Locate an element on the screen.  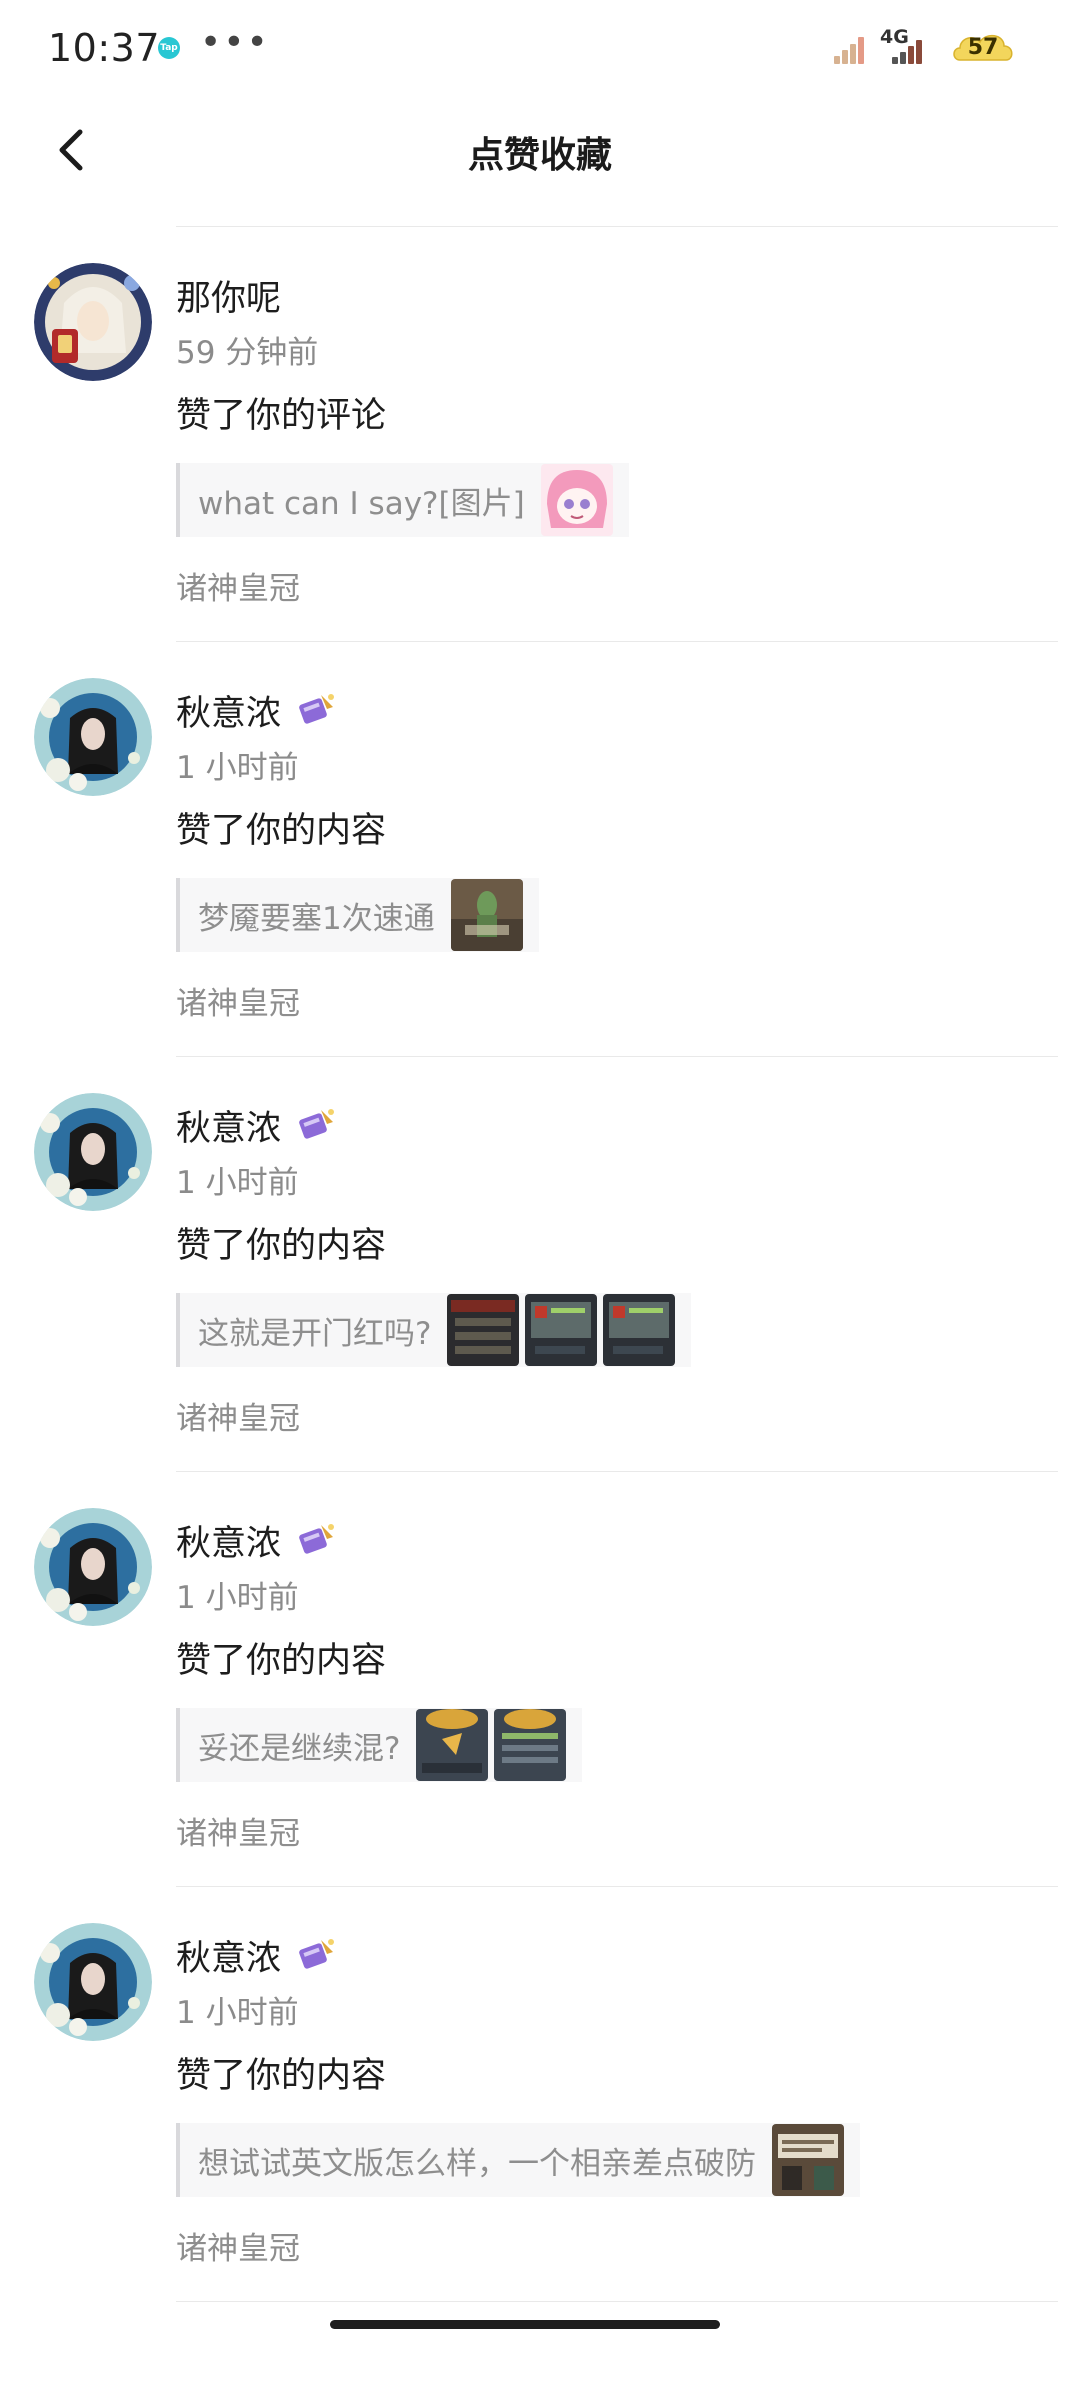
user-name: 那你呢 is located at coordinates (228, 295).